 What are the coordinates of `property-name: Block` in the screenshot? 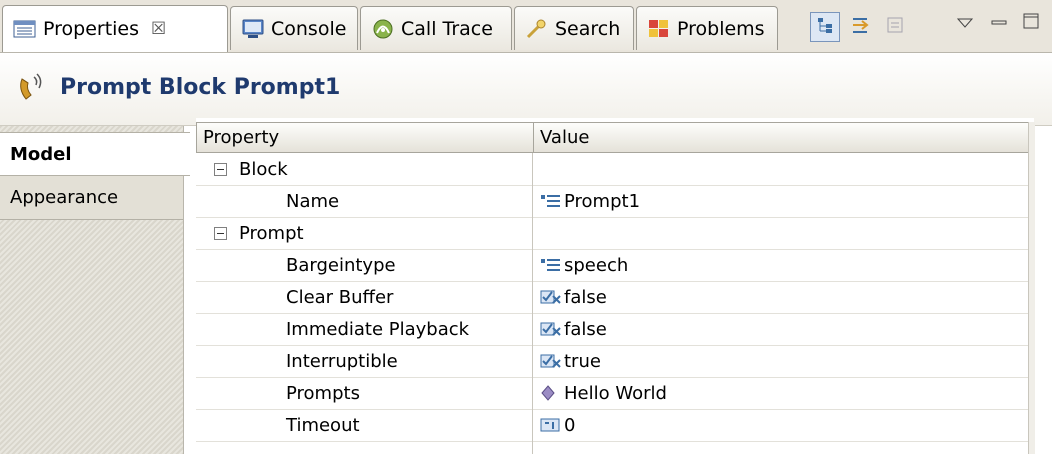 It's located at (263, 169).